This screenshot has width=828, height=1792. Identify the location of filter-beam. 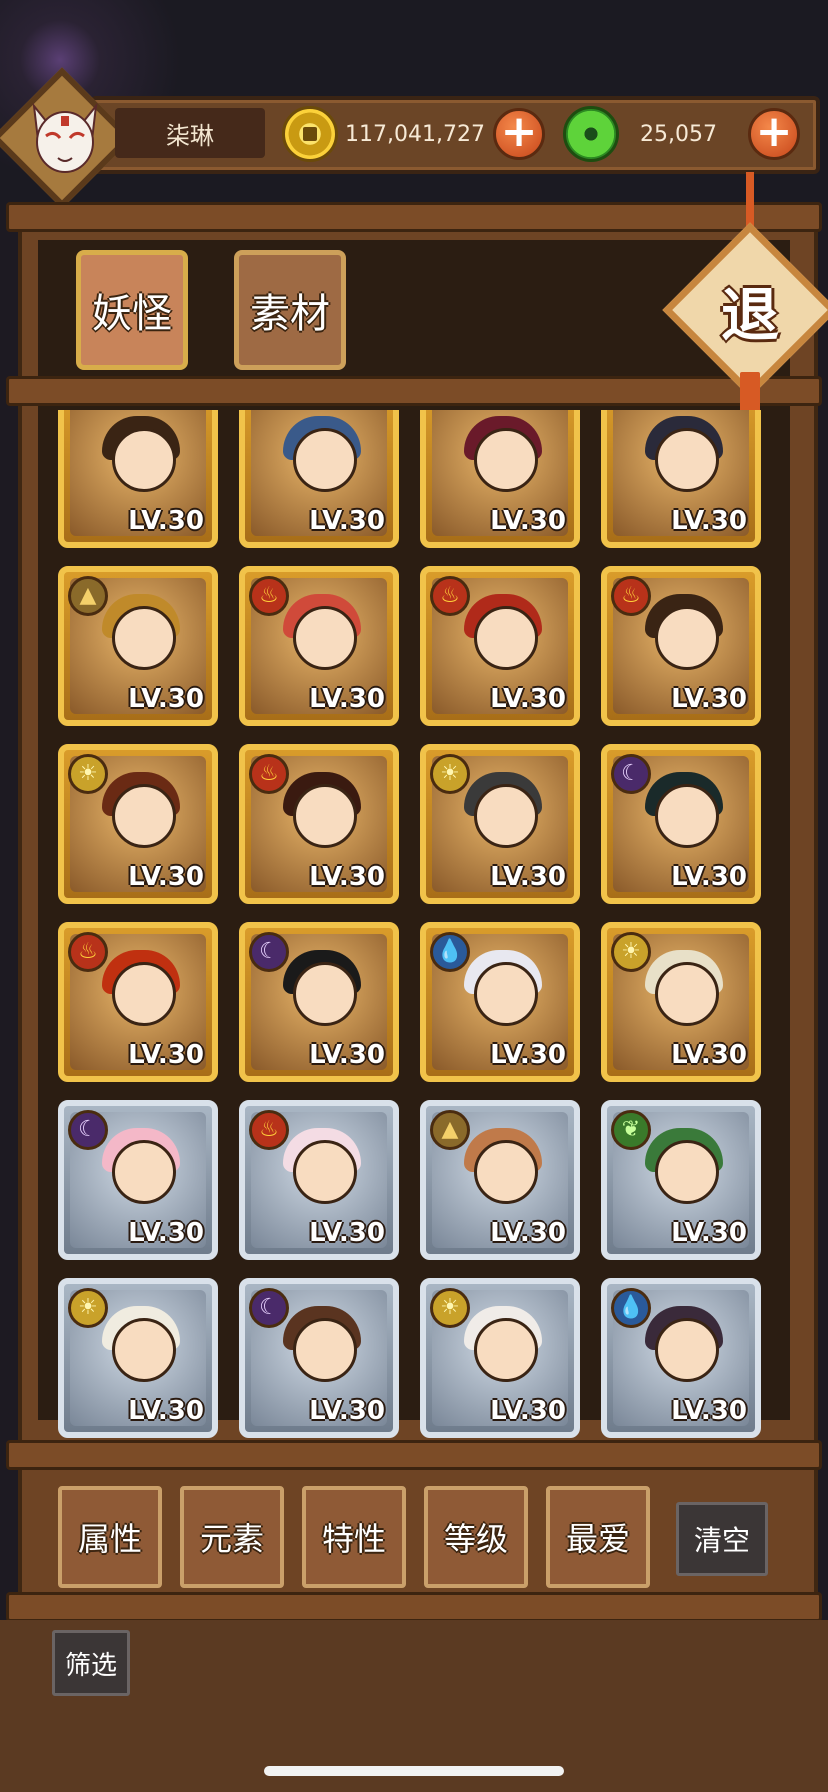
(414, 1455).